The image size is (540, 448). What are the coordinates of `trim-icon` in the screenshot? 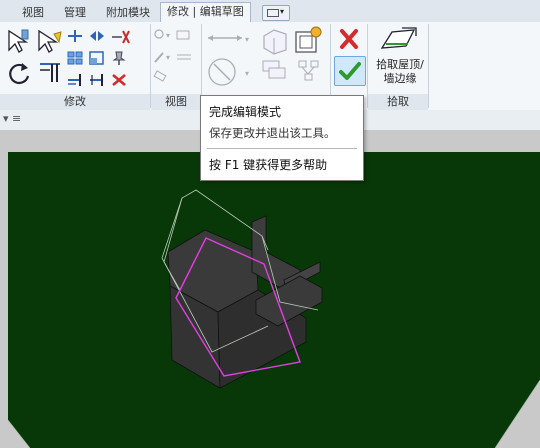 It's located at (50, 72).